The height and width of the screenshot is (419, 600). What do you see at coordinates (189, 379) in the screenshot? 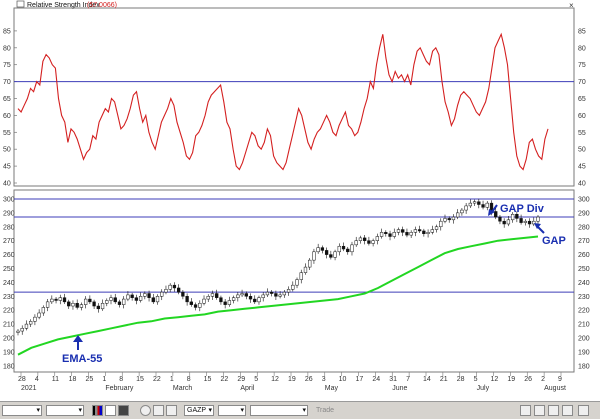
I see `x-tick-label: 8` at bounding box center [189, 379].